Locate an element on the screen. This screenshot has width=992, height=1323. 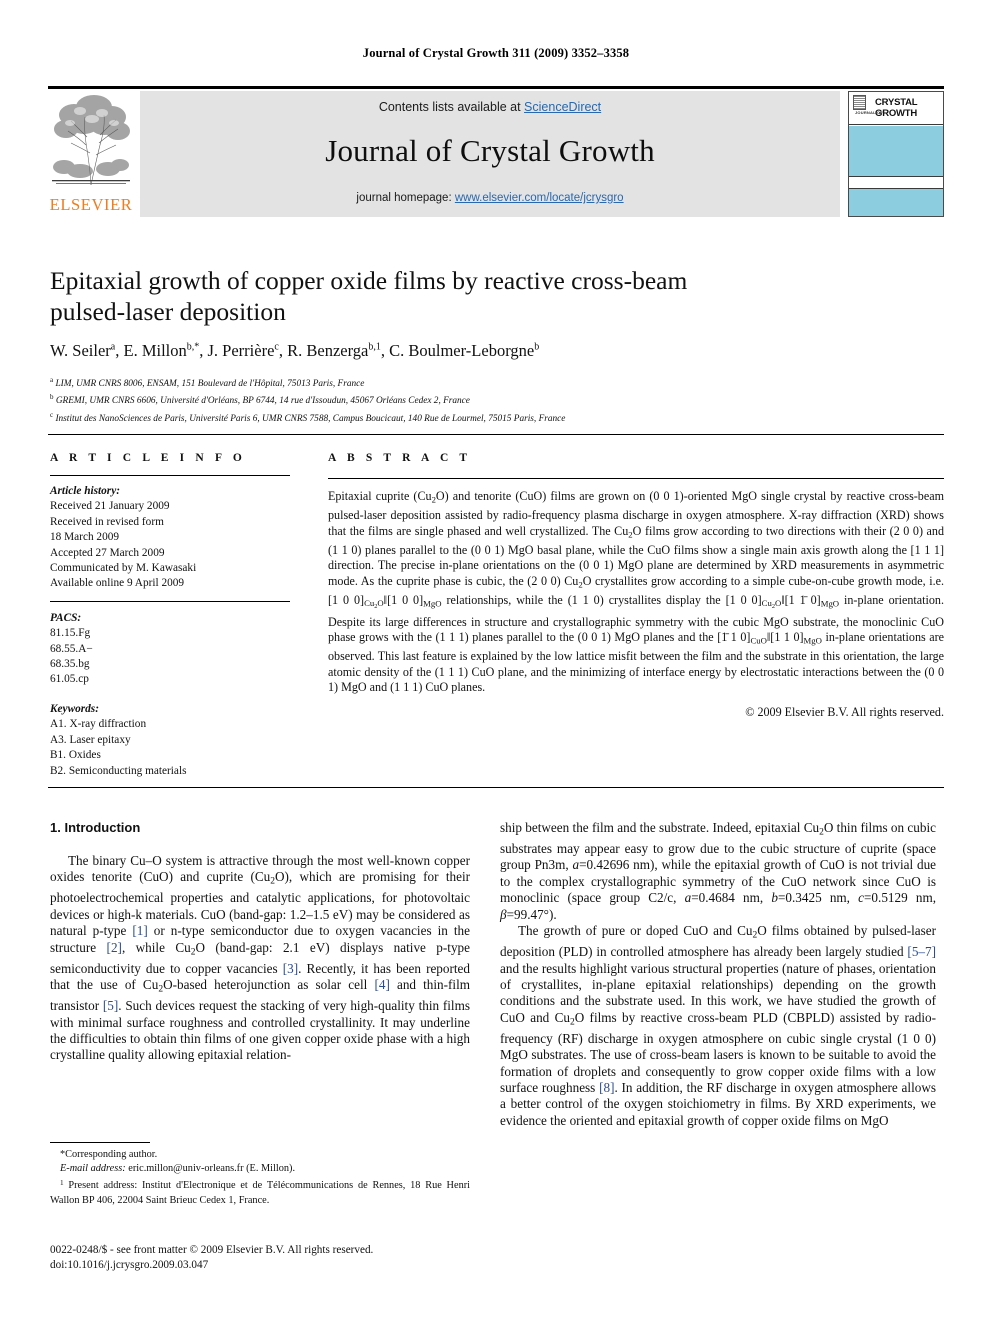
journal-homepage-link: www.elsevier.com/locate/jcrysgro is located at coordinates (539, 198).